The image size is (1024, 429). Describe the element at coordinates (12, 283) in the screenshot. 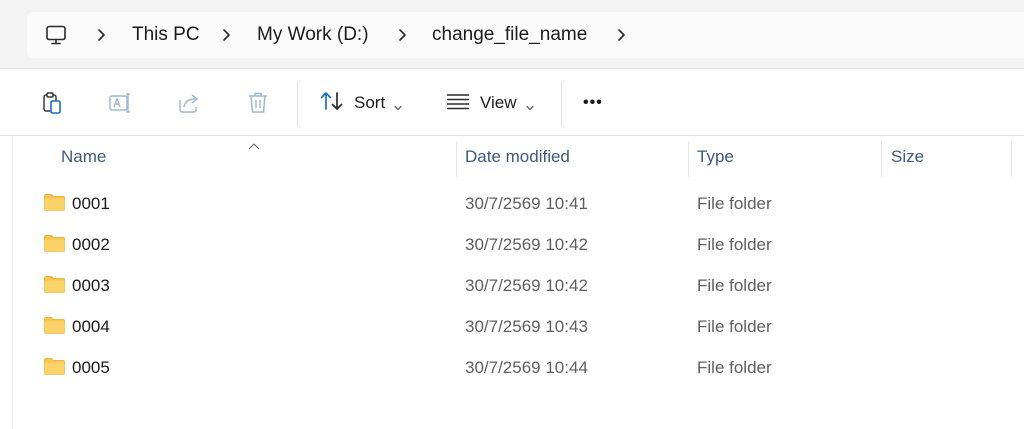

I see `pane-divider` at that location.